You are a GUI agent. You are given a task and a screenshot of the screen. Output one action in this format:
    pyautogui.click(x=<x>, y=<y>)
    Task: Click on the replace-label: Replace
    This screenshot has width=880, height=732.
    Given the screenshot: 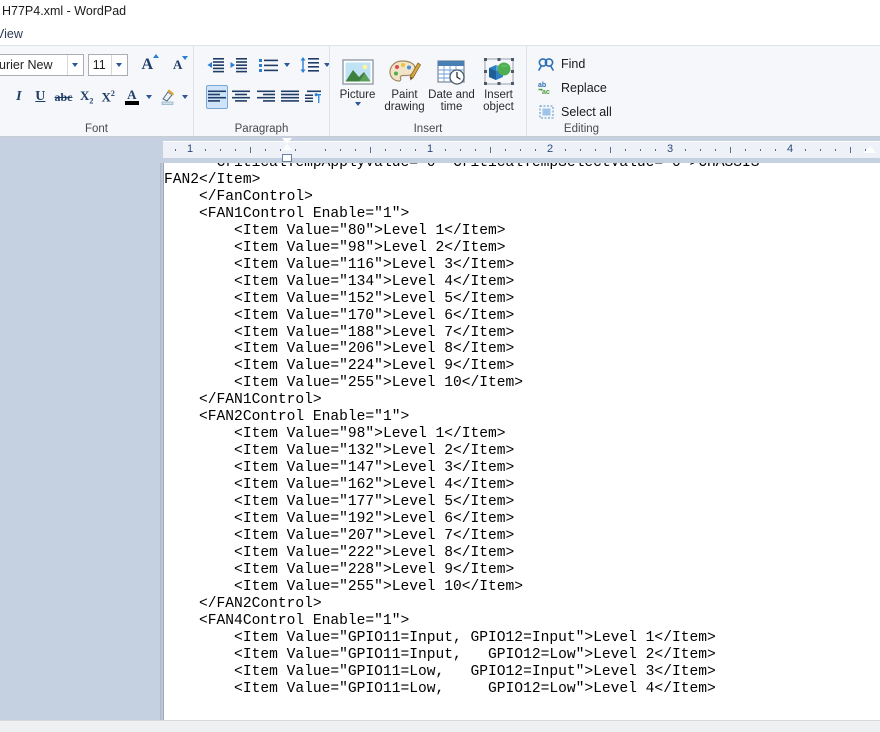 What is the action you would take?
    pyautogui.click(x=584, y=87)
    